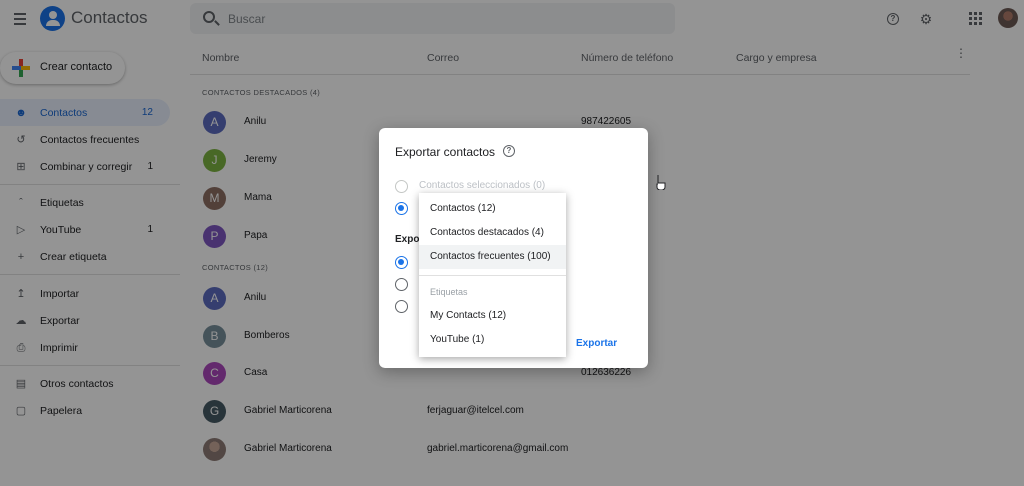 The image size is (1024, 486). I want to click on menu-item-my-contacts: My Contacts (12), so click(492, 316).